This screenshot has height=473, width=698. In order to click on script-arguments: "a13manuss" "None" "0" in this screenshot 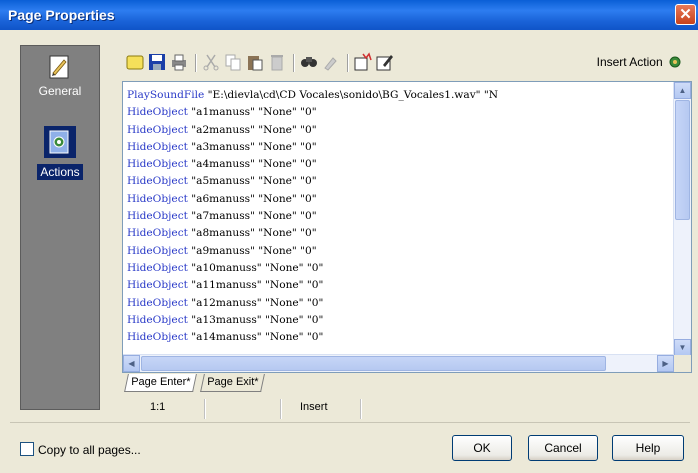, I will do `click(255, 319)`.